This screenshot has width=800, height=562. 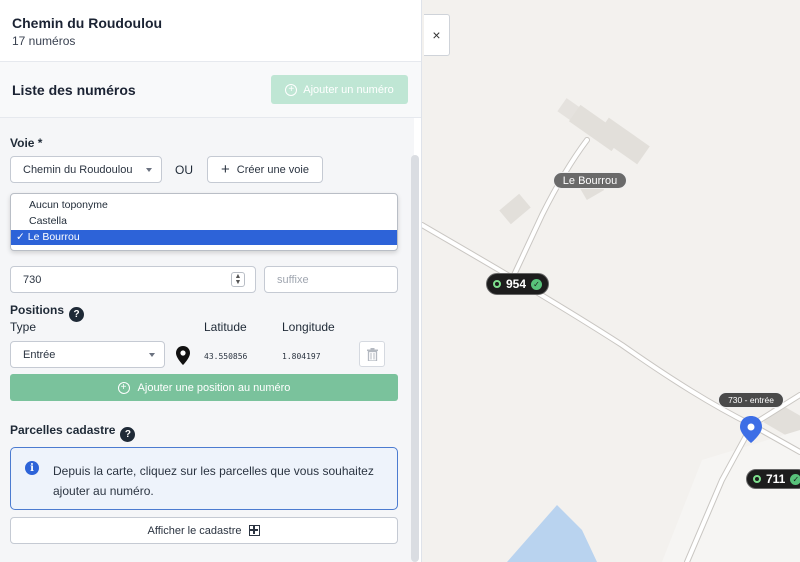 What do you see at coordinates (238, 279) in the screenshot?
I see `stepper-icon: ▲ ▼` at bounding box center [238, 279].